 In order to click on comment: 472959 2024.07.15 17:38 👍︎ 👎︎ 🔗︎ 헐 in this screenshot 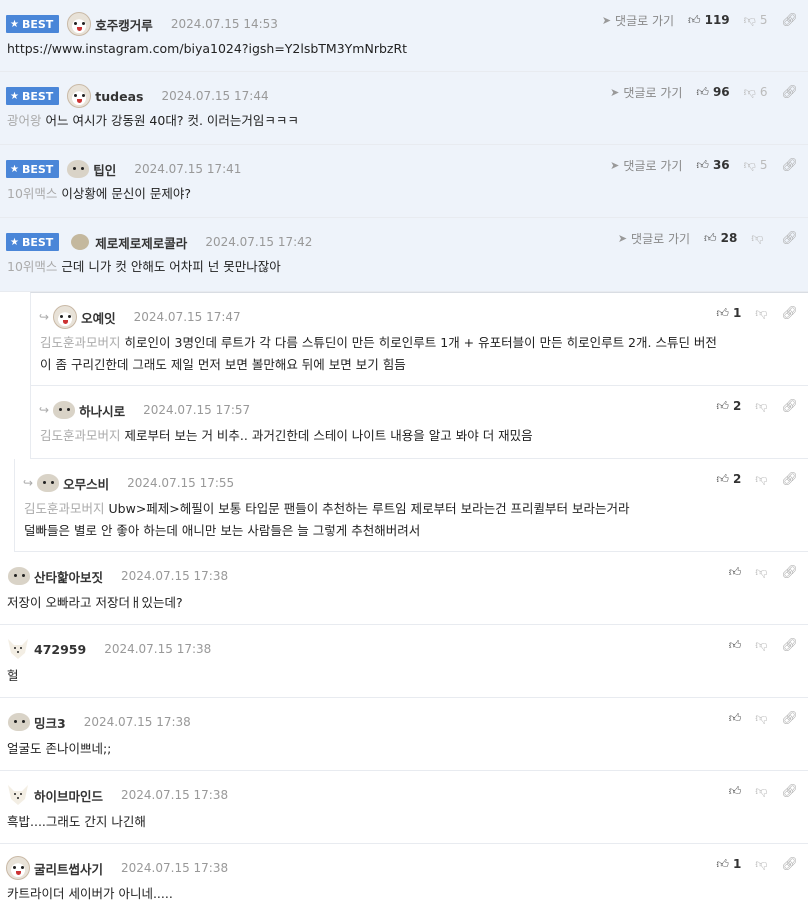, I will do `click(404, 661)`.